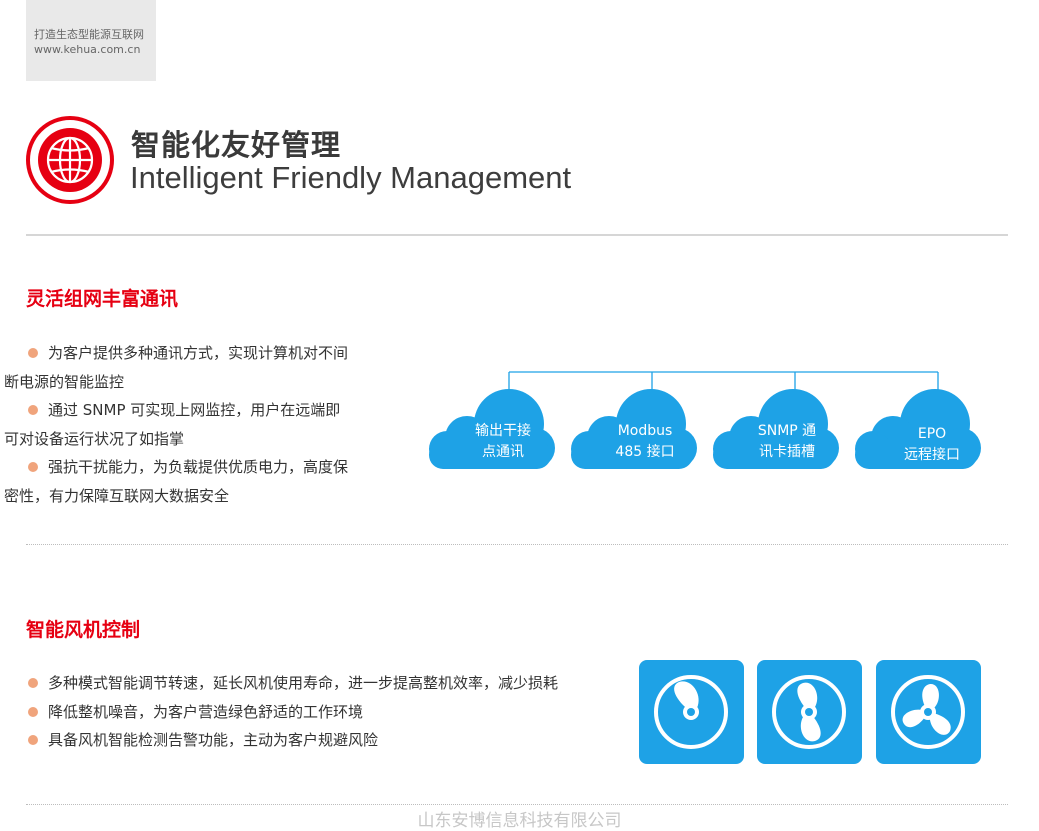 This screenshot has height=831, width=1039. I want to click on footer-divider, so click(517, 804).